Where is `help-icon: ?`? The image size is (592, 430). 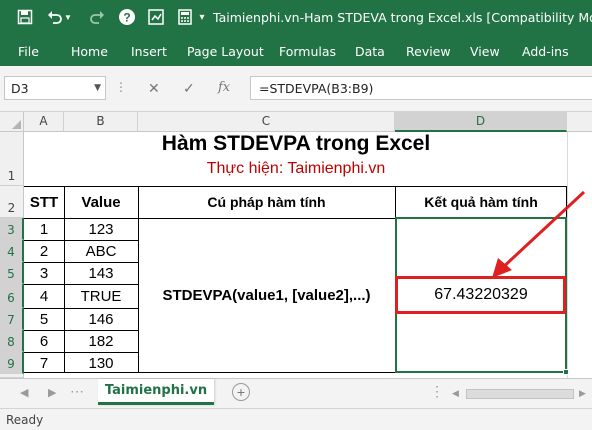
help-icon: ? is located at coordinates (127, 17).